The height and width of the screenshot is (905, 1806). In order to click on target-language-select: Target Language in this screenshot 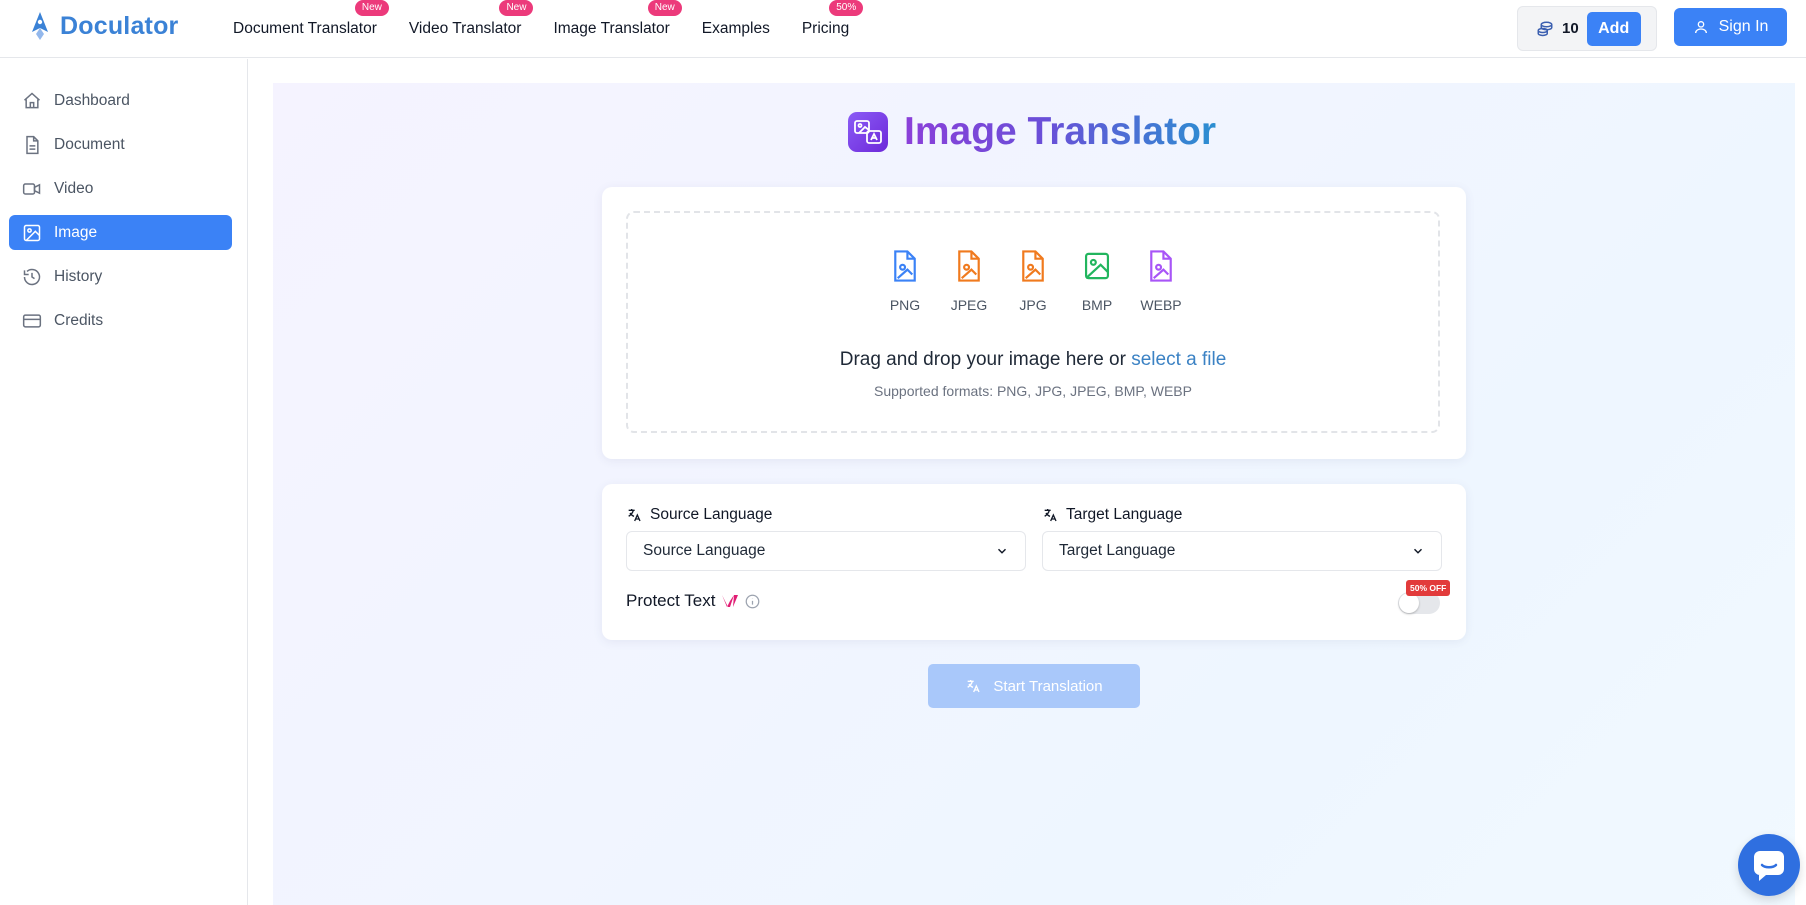, I will do `click(1242, 551)`.